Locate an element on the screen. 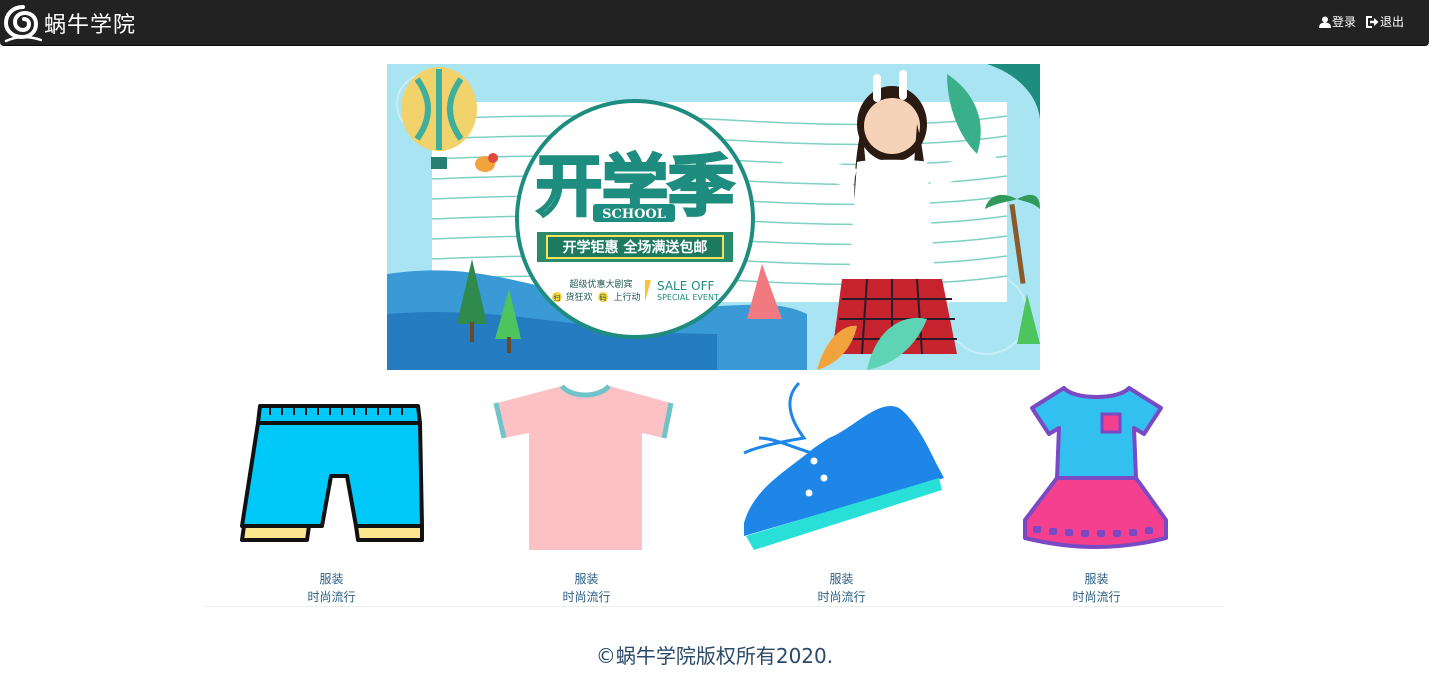 This screenshot has height=700, width=1429. logout-link: 退出 is located at coordinates (1384, 21).